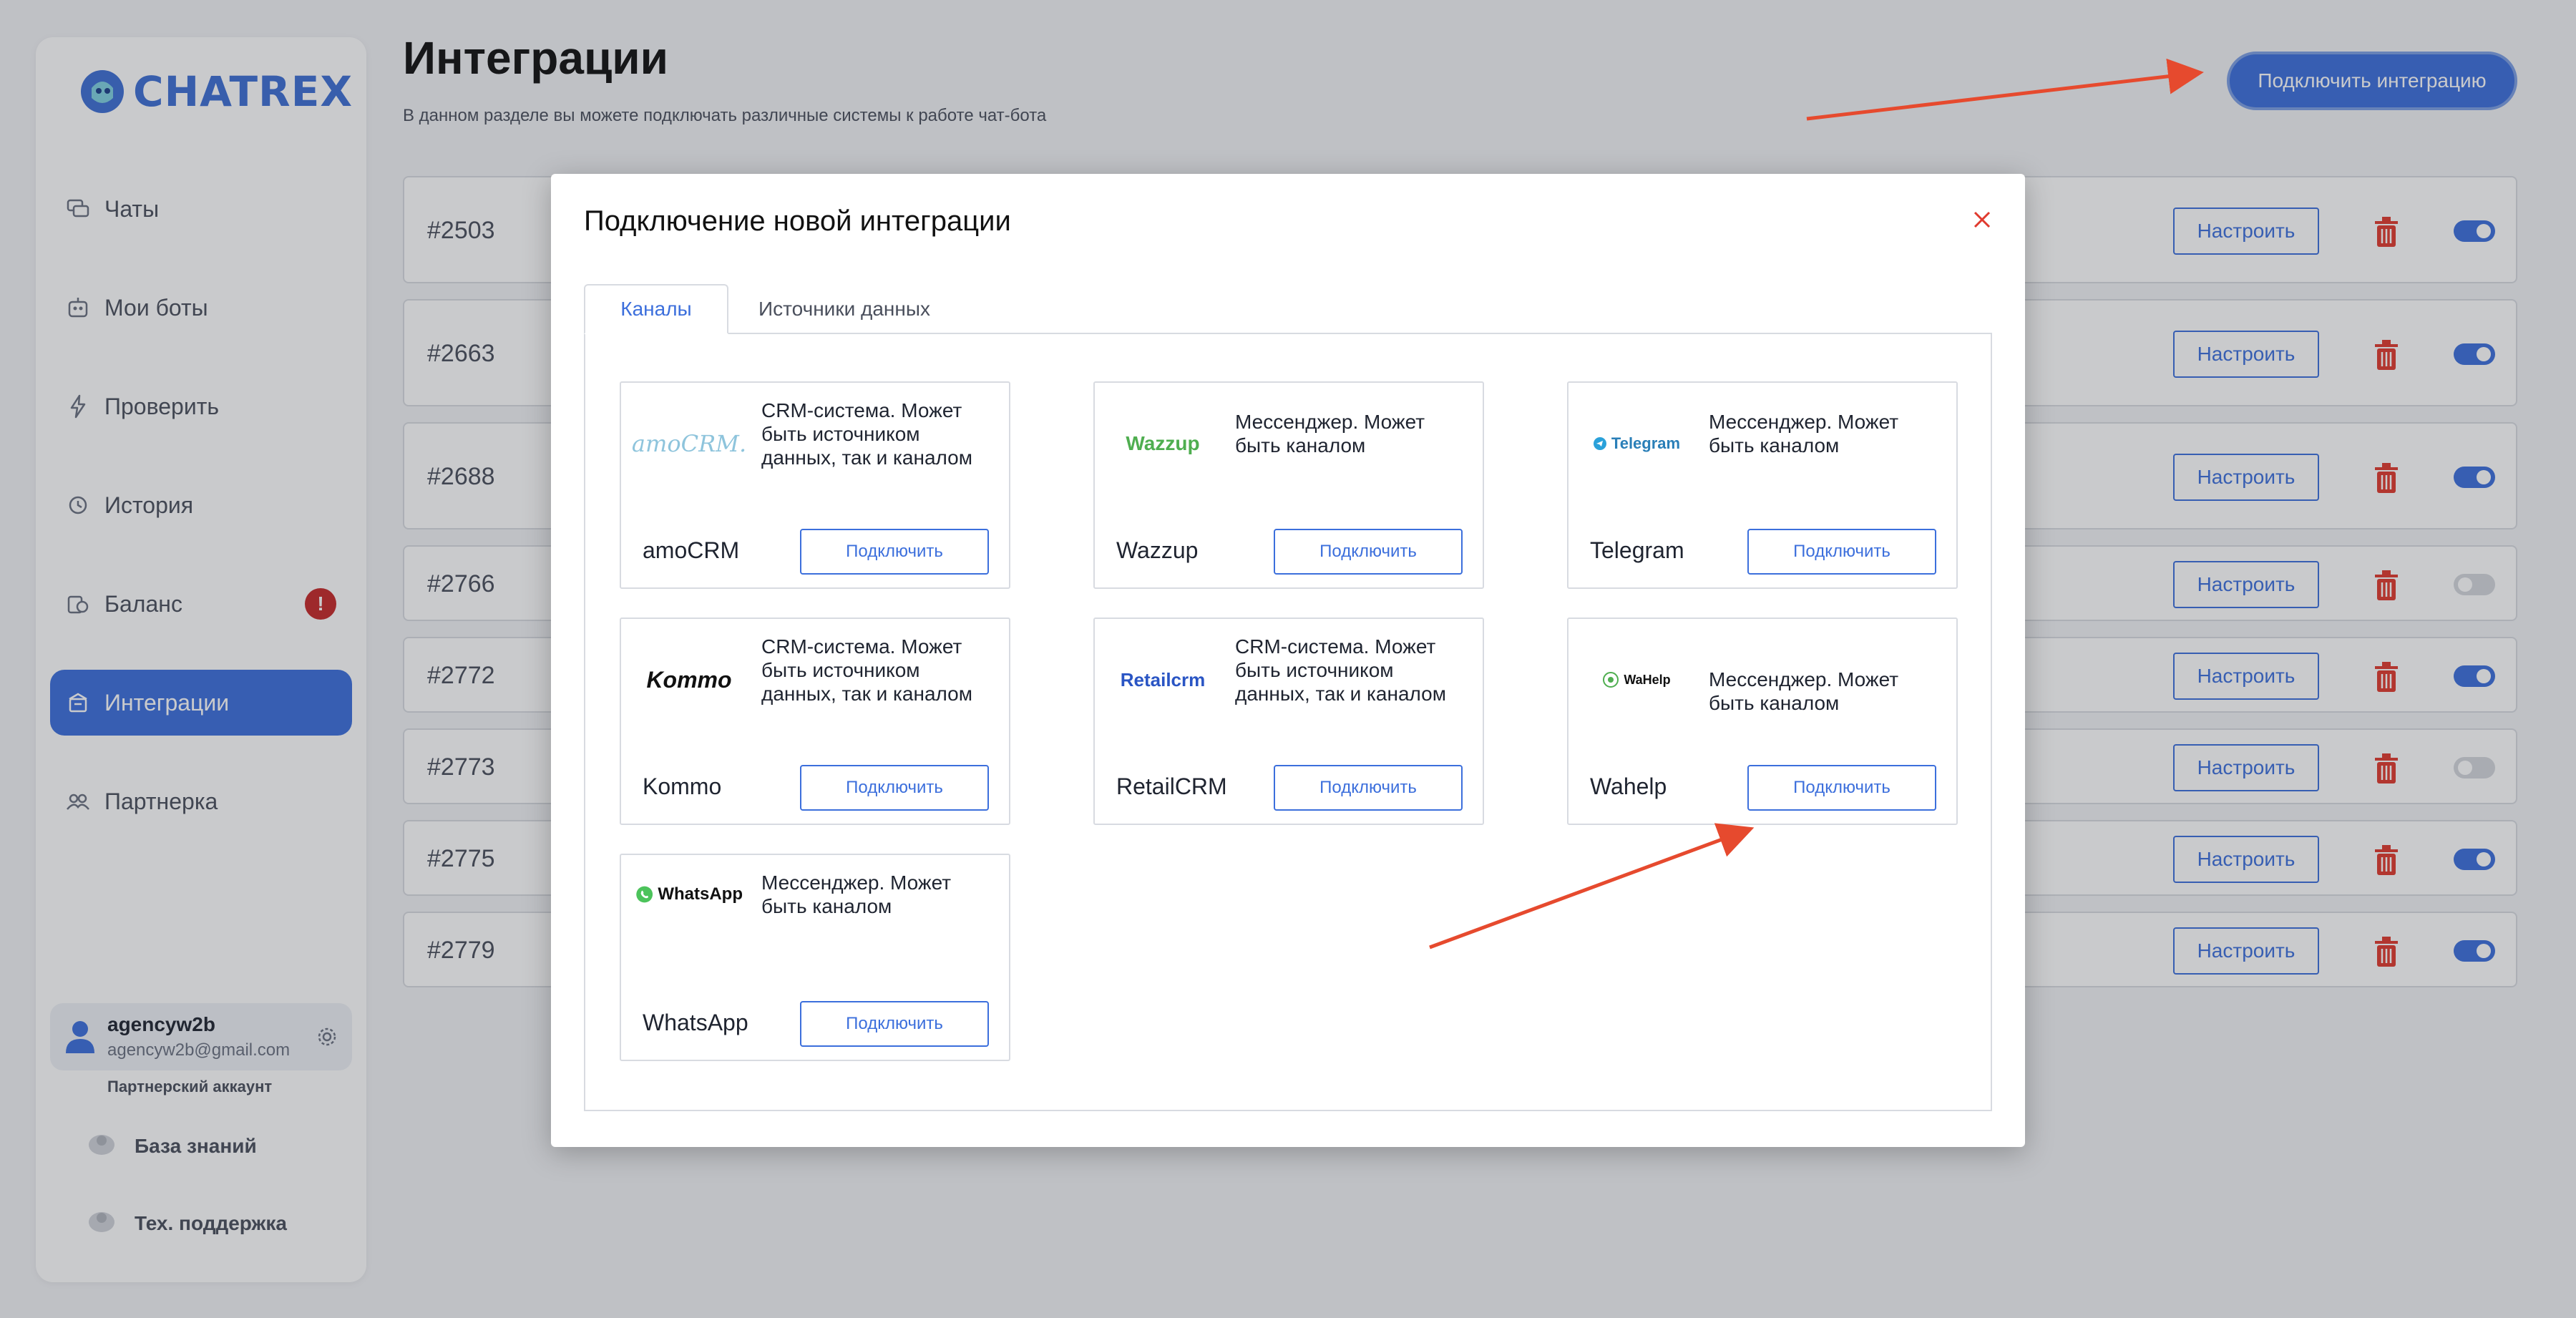 This screenshot has height=1318, width=2576. What do you see at coordinates (894, 1024) in the screenshot?
I see `connect-whatsapp-button: Подключить` at bounding box center [894, 1024].